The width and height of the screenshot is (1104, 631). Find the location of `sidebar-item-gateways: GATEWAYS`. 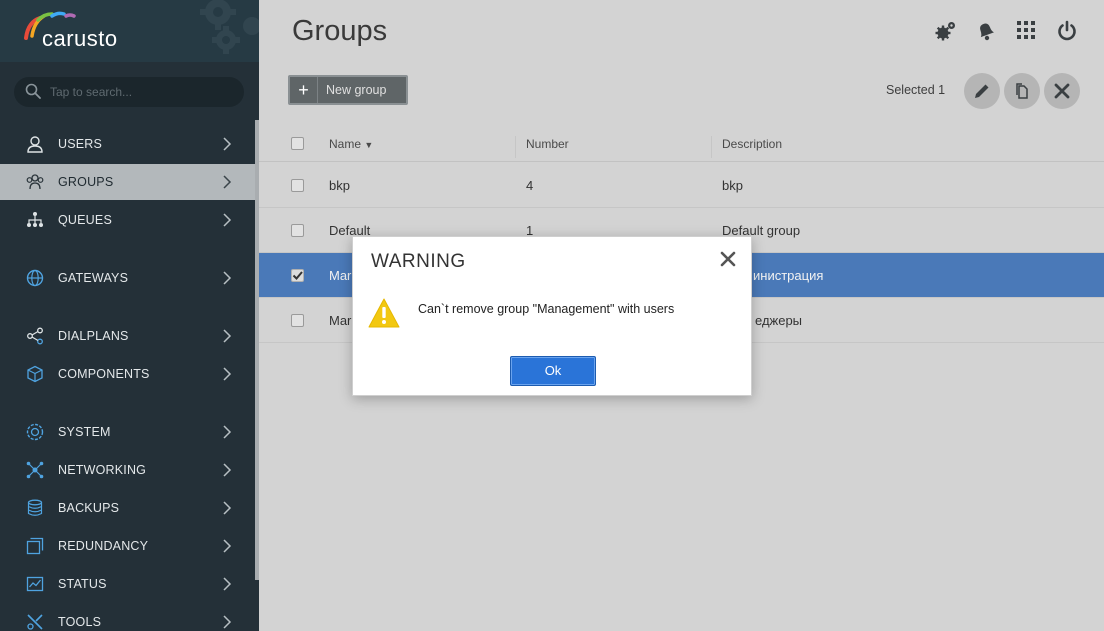

sidebar-item-gateways: GATEWAYS is located at coordinates (127, 278).